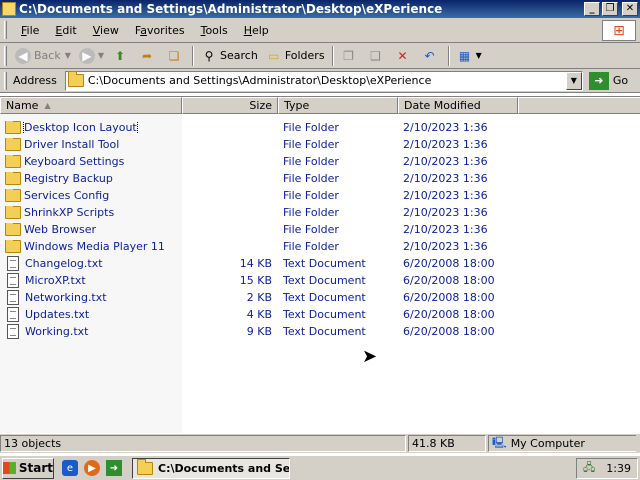 The height and width of the screenshot is (480, 640). I want to click on file-name: Changelog.txt, so click(64, 263).